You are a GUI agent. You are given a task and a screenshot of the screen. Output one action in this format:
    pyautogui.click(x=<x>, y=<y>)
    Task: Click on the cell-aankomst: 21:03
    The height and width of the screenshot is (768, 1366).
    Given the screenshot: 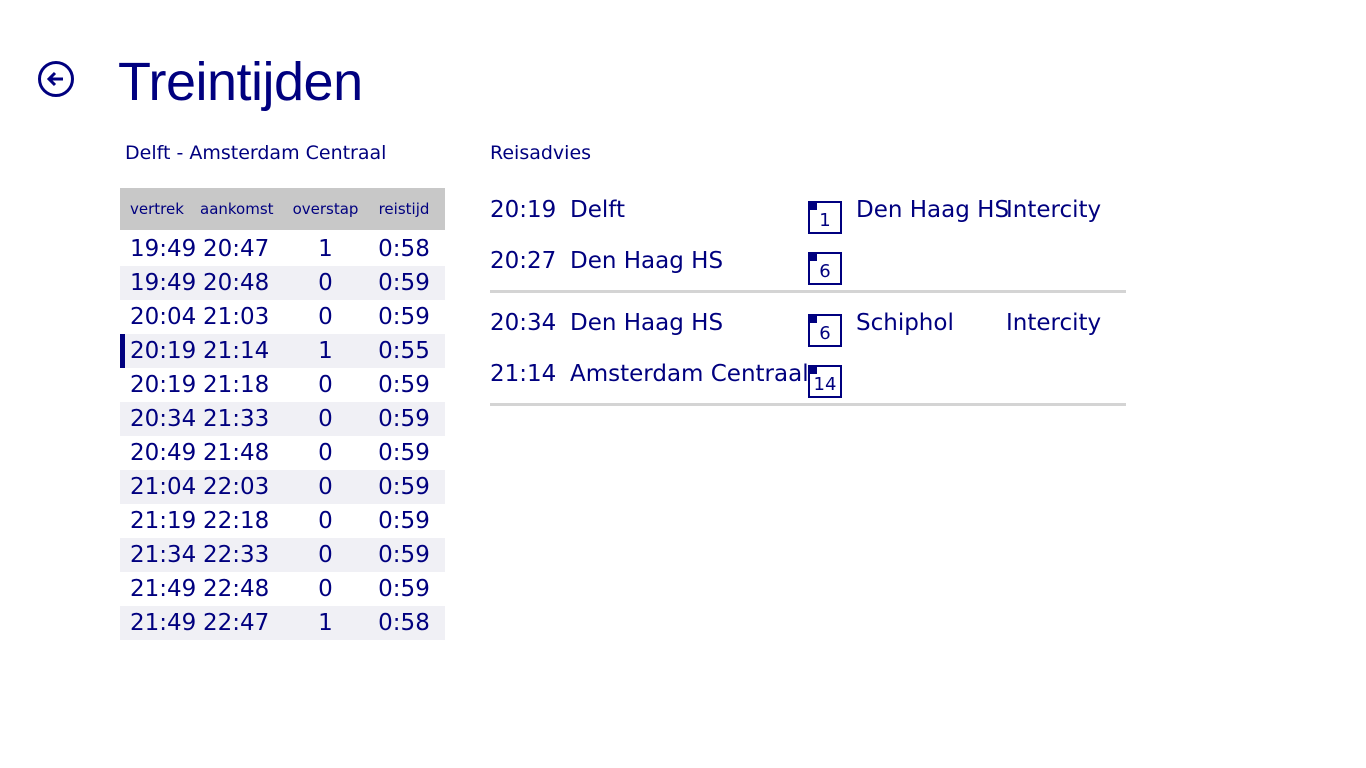 What is the action you would take?
    pyautogui.click(x=236, y=317)
    